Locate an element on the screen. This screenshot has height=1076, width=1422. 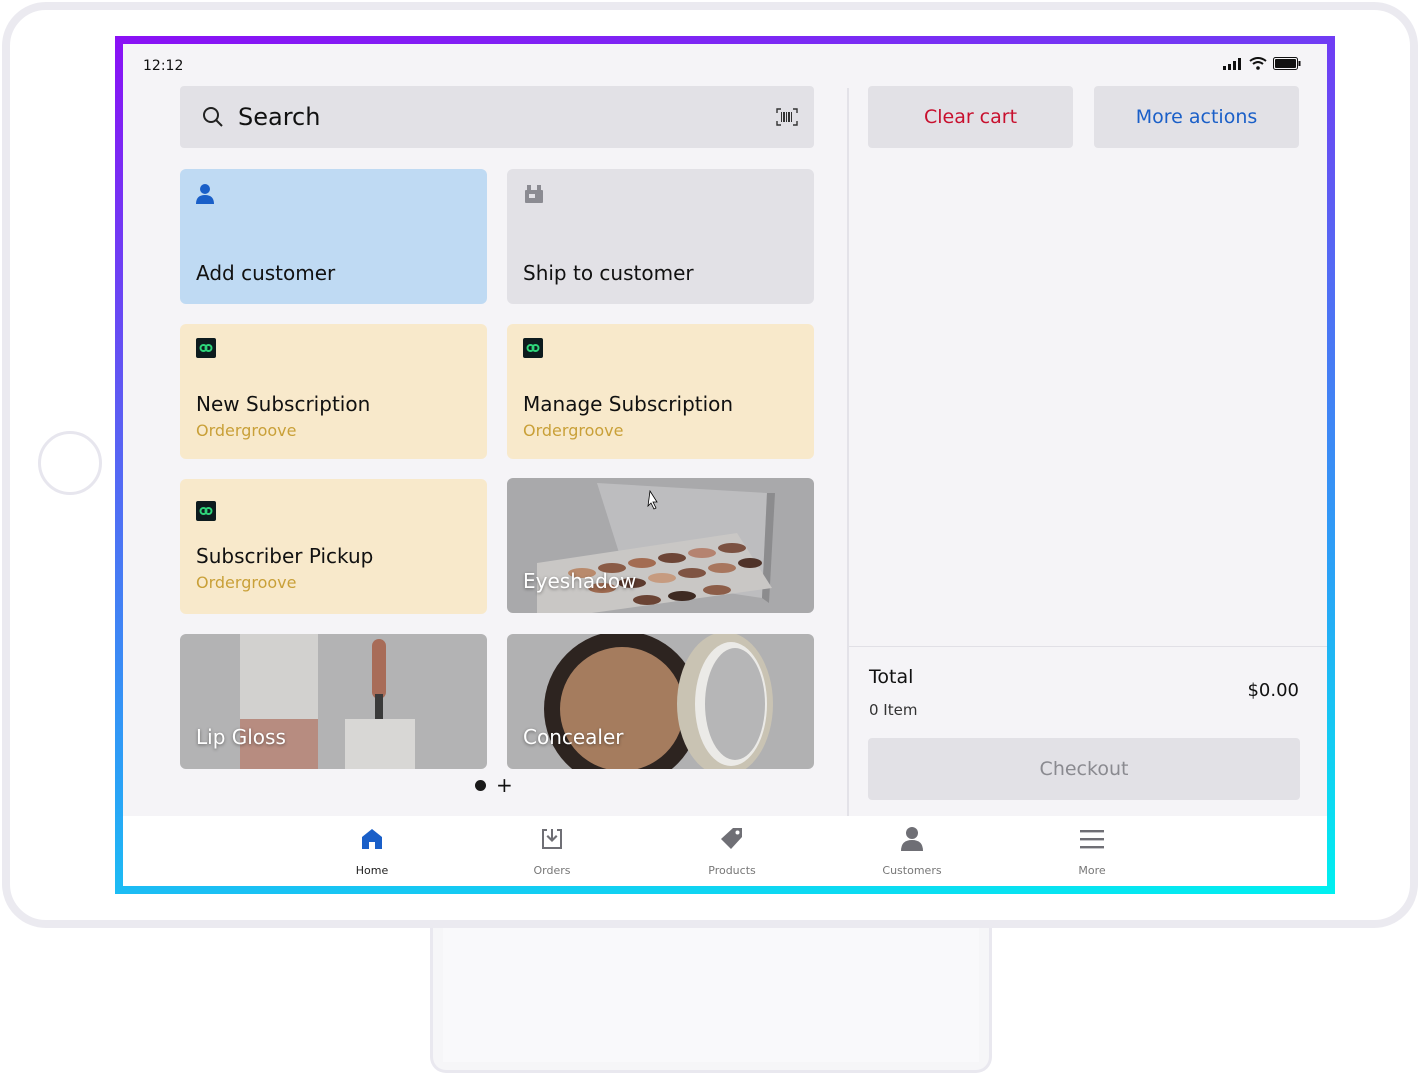
tile-ship-to-customer: Ship to customer is located at coordinates (660, 236).